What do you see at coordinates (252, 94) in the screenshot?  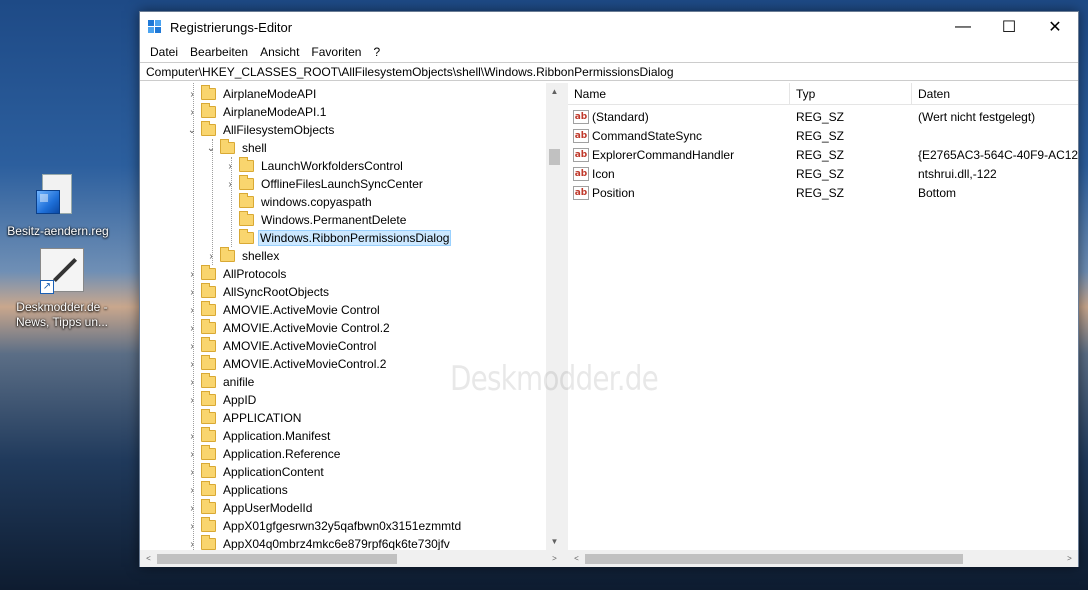 I see `tree-item: › AirplaneModeAPI` at bounding box center [252, 94].